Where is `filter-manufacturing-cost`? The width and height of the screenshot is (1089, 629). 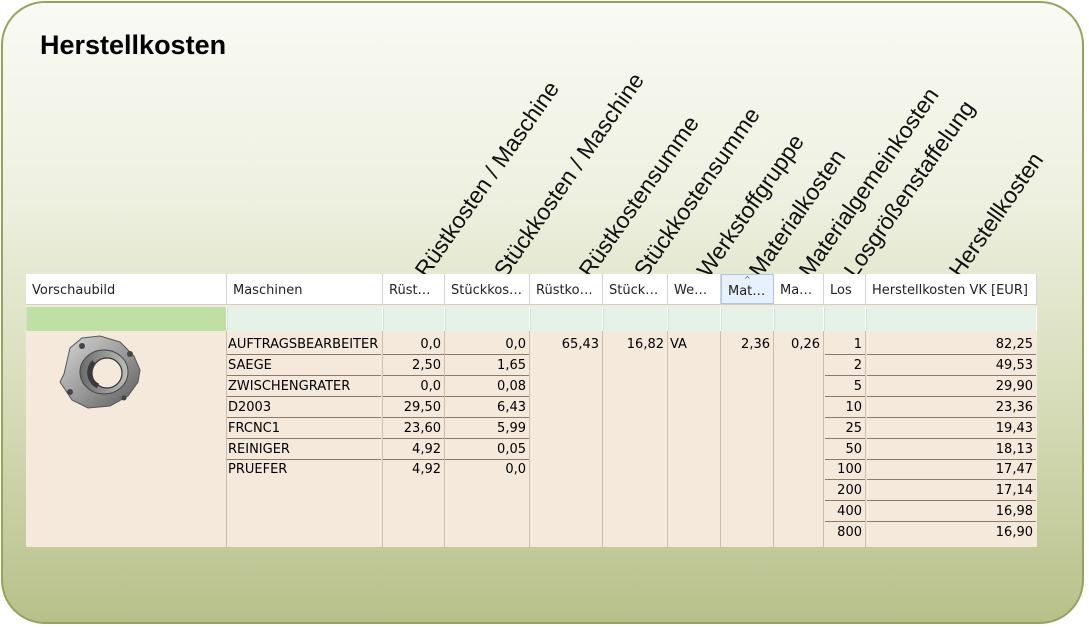 filter-manufacturing-cost is located at coordinates (951, 319).